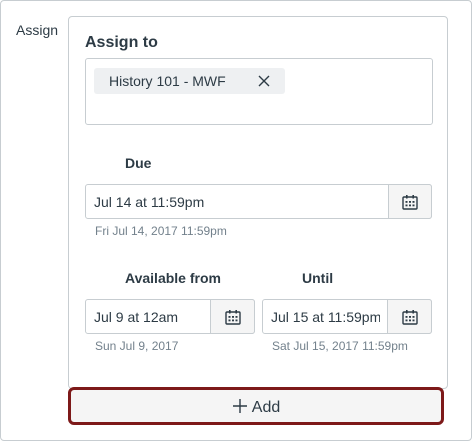 The width and height of the screenshot is (472, 441). What do you see at coordinates (149, 202) in the screenshot?
I see `due-date-value: Jul 14 at 11:59pm` at bounding box center [149, 202].